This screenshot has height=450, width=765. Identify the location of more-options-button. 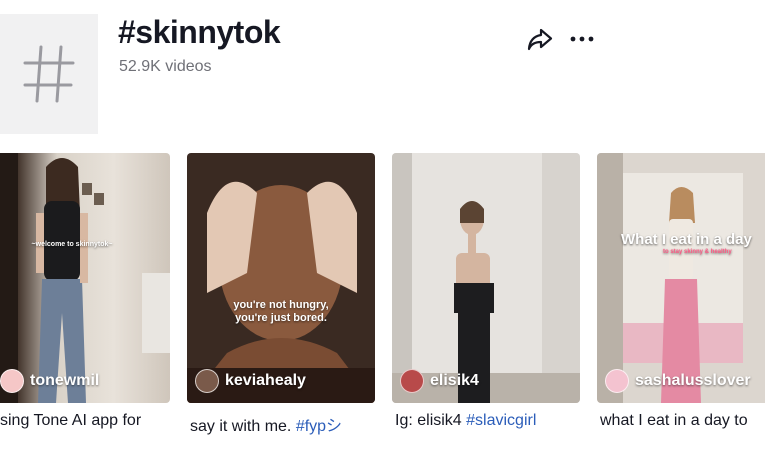
(582, 39).